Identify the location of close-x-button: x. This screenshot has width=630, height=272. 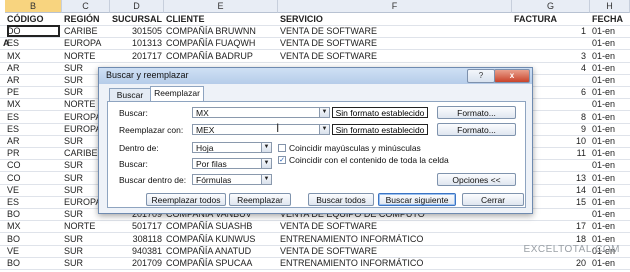
(512, 76).